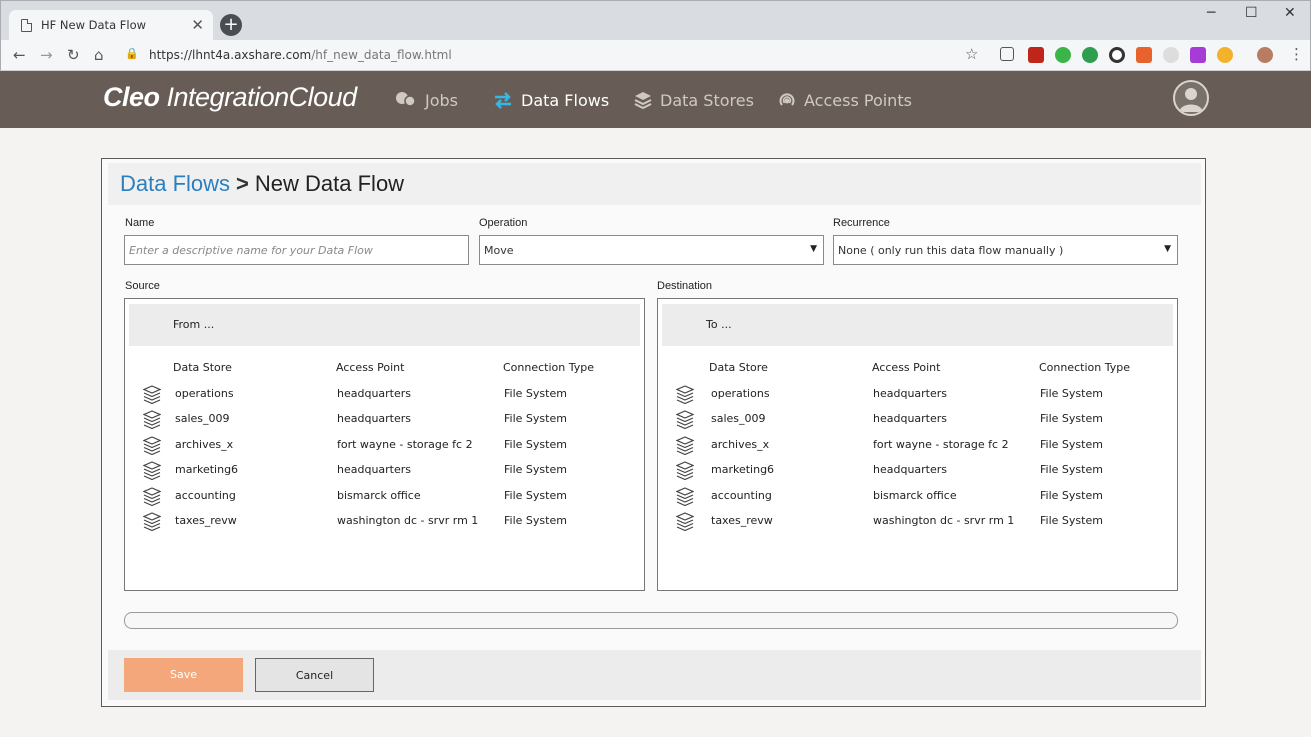 The height and width of the screenshot is (737, 1311). I want to click on extension-office-icon, so click(1144, 55).